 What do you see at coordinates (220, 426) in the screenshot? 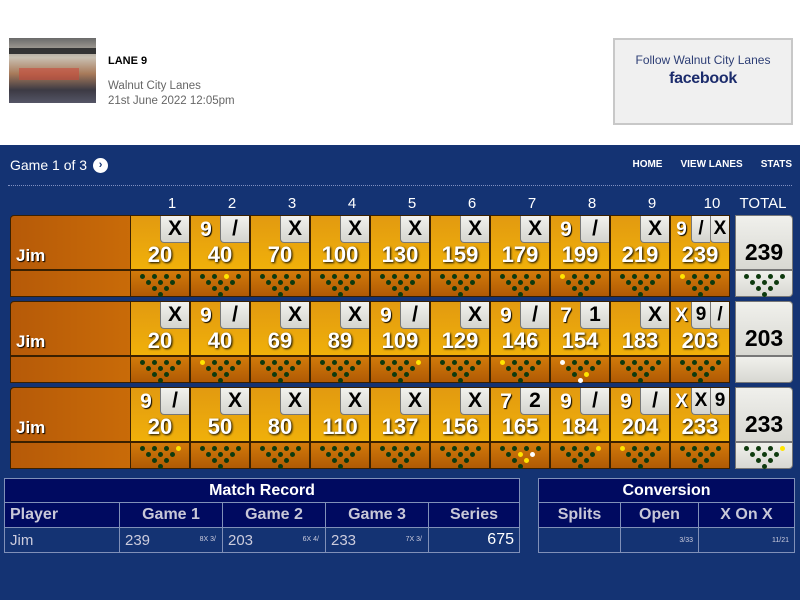
I see `frame-score: 50` at bounding box center [220, 426].